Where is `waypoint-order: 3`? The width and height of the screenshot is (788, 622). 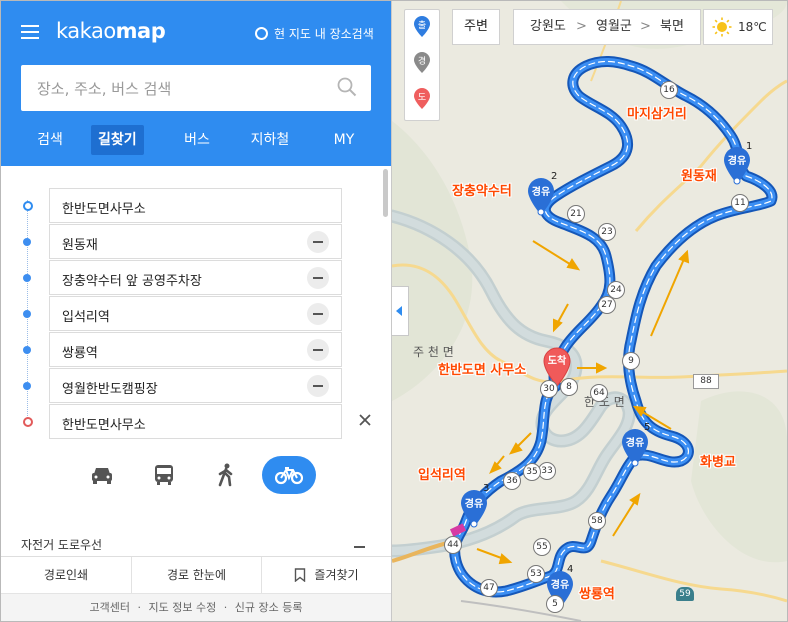 waypoint-order: 3 is located at coordinates (486, 488).